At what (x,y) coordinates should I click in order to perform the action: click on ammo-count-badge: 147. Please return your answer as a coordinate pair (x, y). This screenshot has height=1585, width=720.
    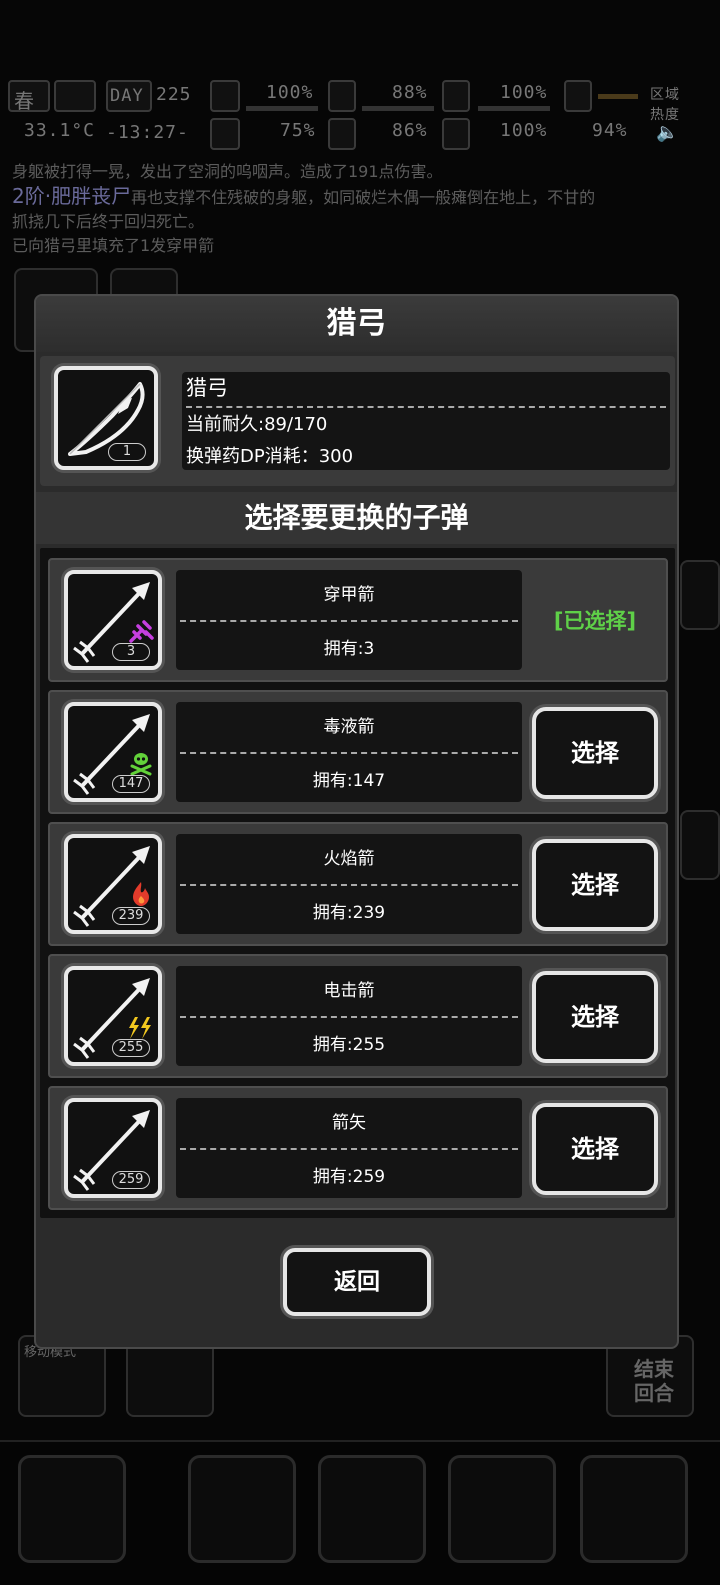
    Looking at the image, I should click on (131, 784).